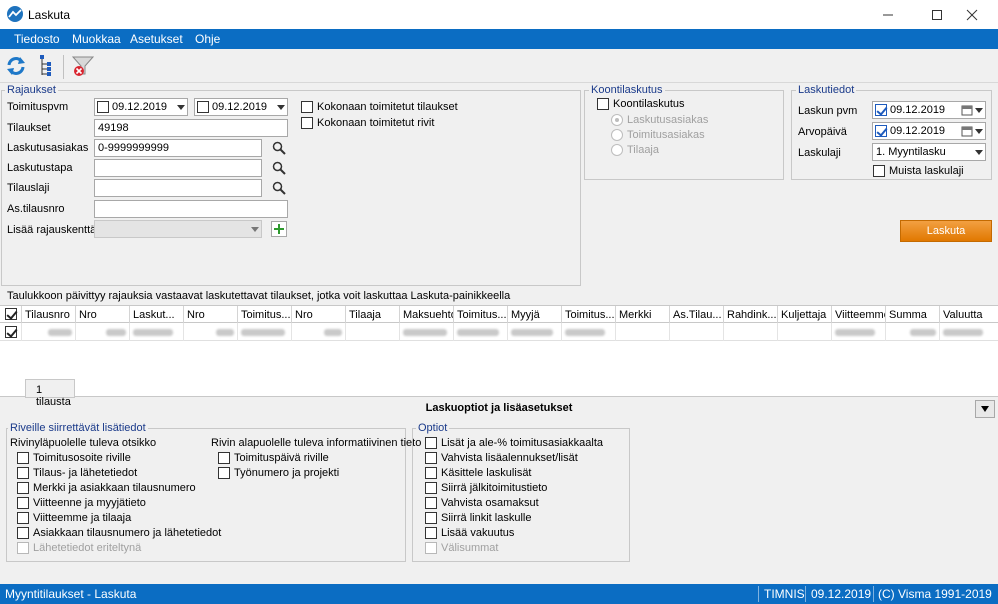  Describe the element at coordinates (888, 14) in the screenshot. I see `minimize-button` at that location.